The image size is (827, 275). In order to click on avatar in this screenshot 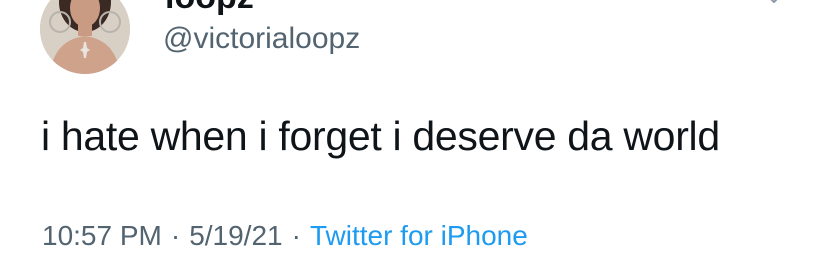, I will do `click(85, 37)`.